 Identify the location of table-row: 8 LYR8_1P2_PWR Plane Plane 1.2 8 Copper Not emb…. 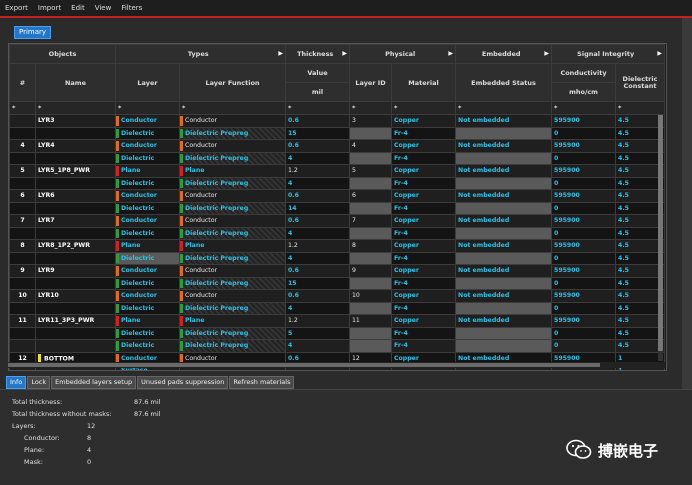
(337, 246).